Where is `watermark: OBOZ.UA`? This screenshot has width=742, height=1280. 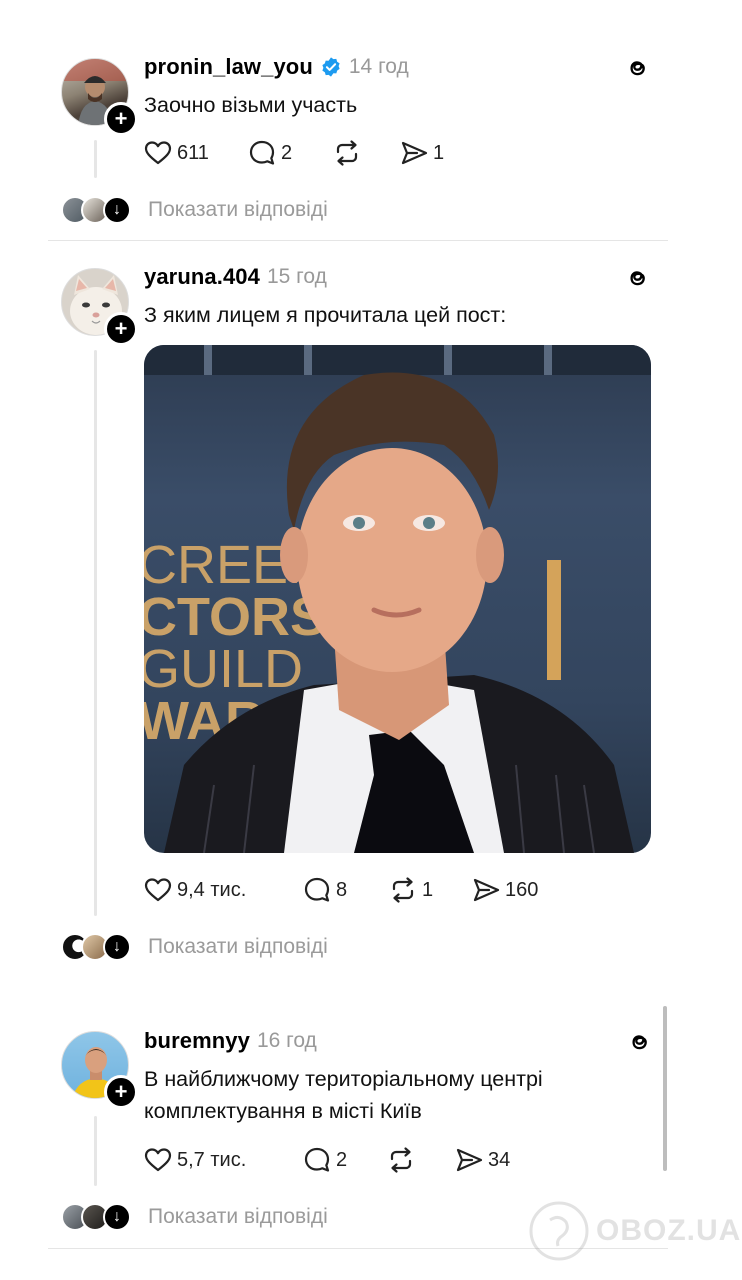
watermark: OBOZ.UA is located at coordinates (634, 1231).